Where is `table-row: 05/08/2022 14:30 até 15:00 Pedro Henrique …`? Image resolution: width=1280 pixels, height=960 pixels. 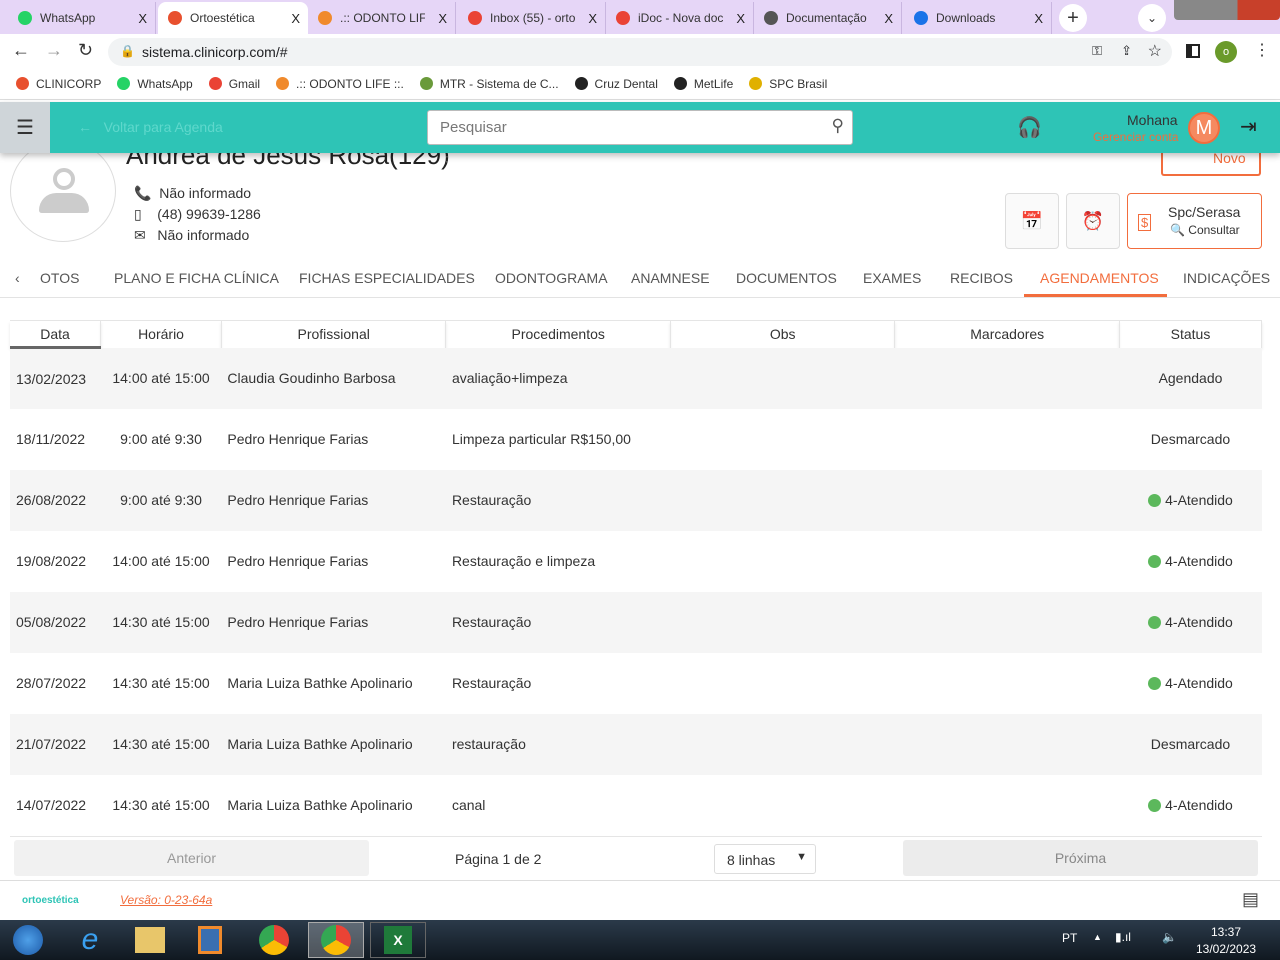 table-row: 05/08/2022 14:30 até 15:00 Pedro Henrique … is located at coordinates (636, 622).